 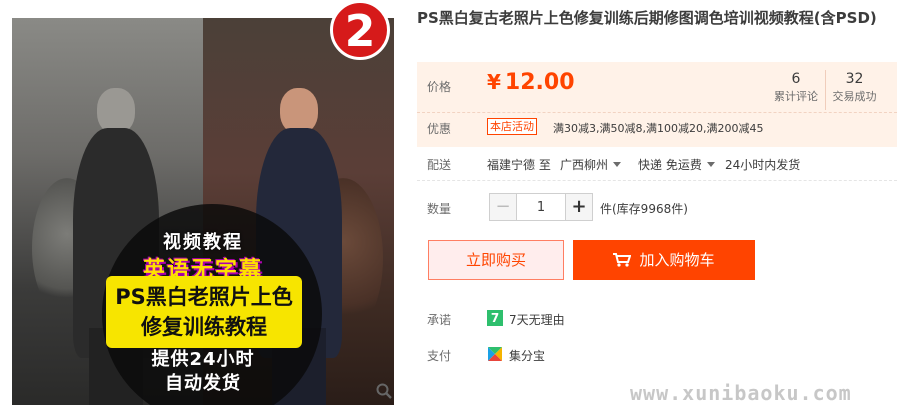 I want to click on currency-symbol: ¥, so click(x=494, y=82).